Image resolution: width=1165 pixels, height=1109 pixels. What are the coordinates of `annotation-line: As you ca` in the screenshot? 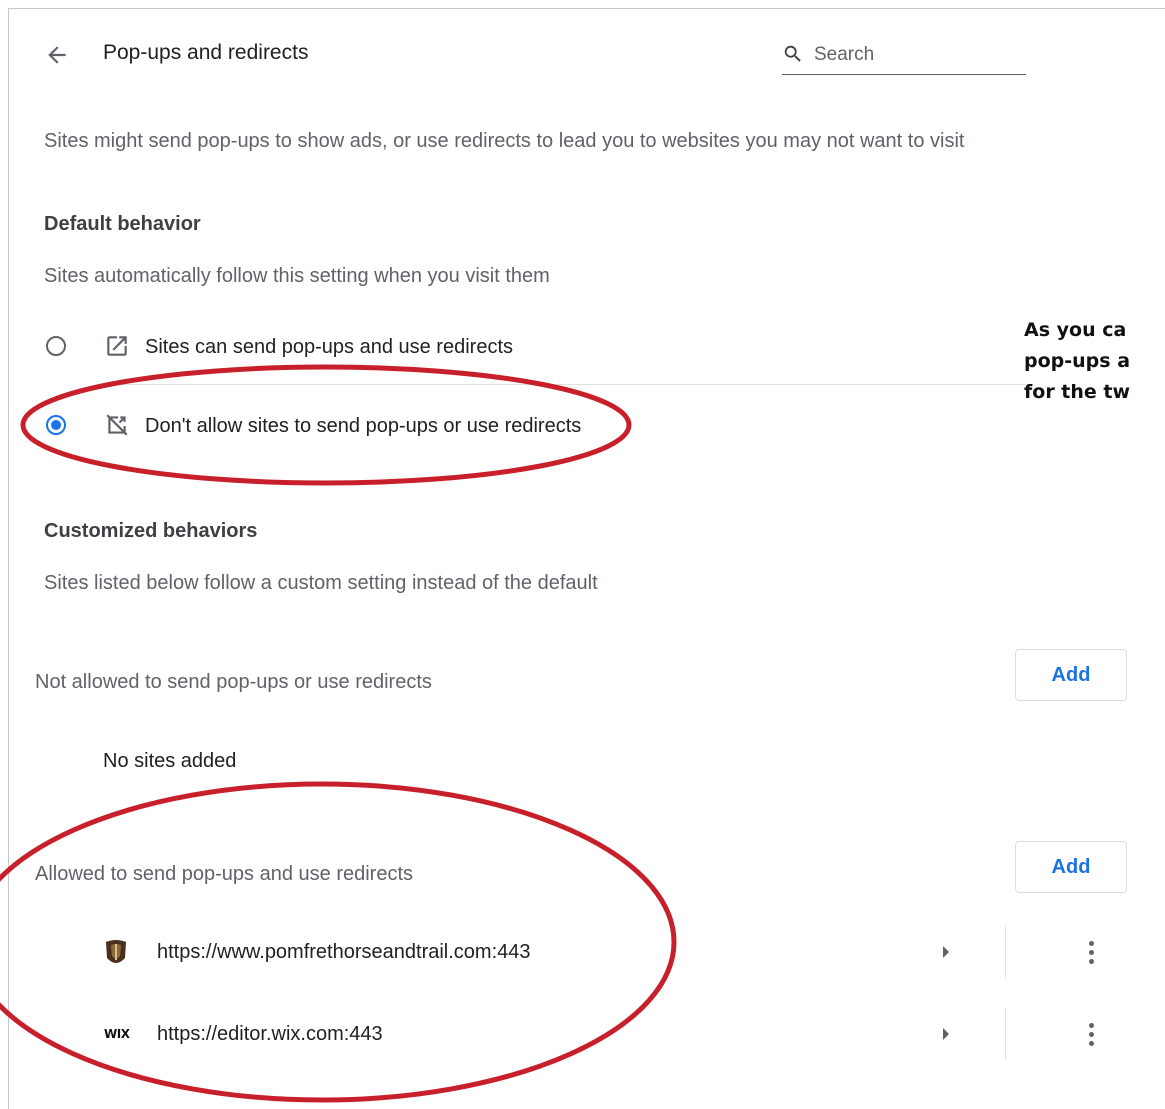 It's located at (1075, 330).